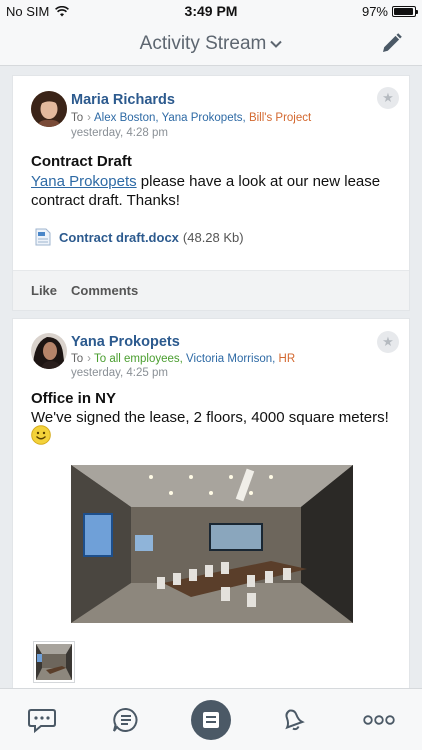 The height and width of the screenshot is (750, 422). Describe the element at coordinates (205, 118) in the screenshot. I see `recipient-link: Yana Prokopets,` at that location.